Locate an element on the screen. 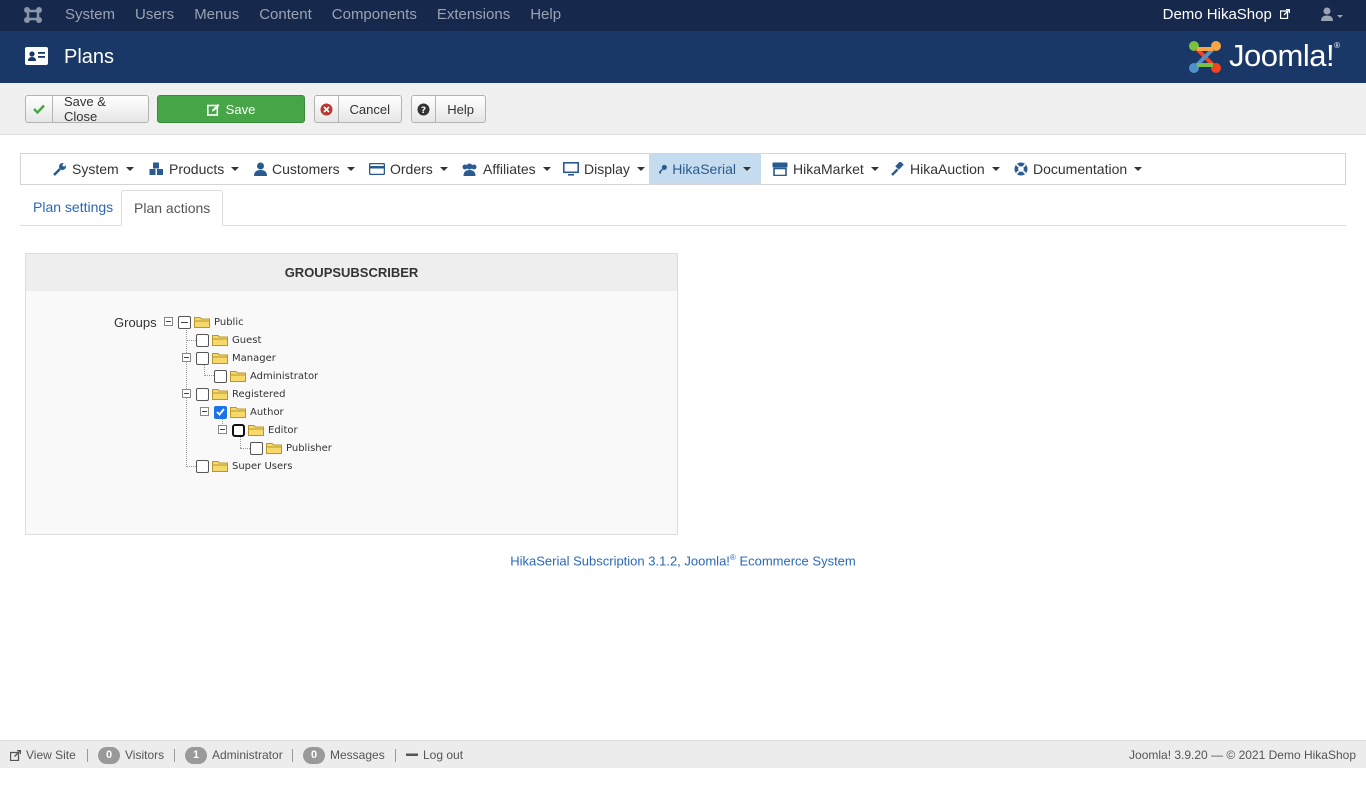 This screenshot has width=1366, height=794. copyright: — © 2021 Demo HikaShop is located at coordinates (1283, 755).